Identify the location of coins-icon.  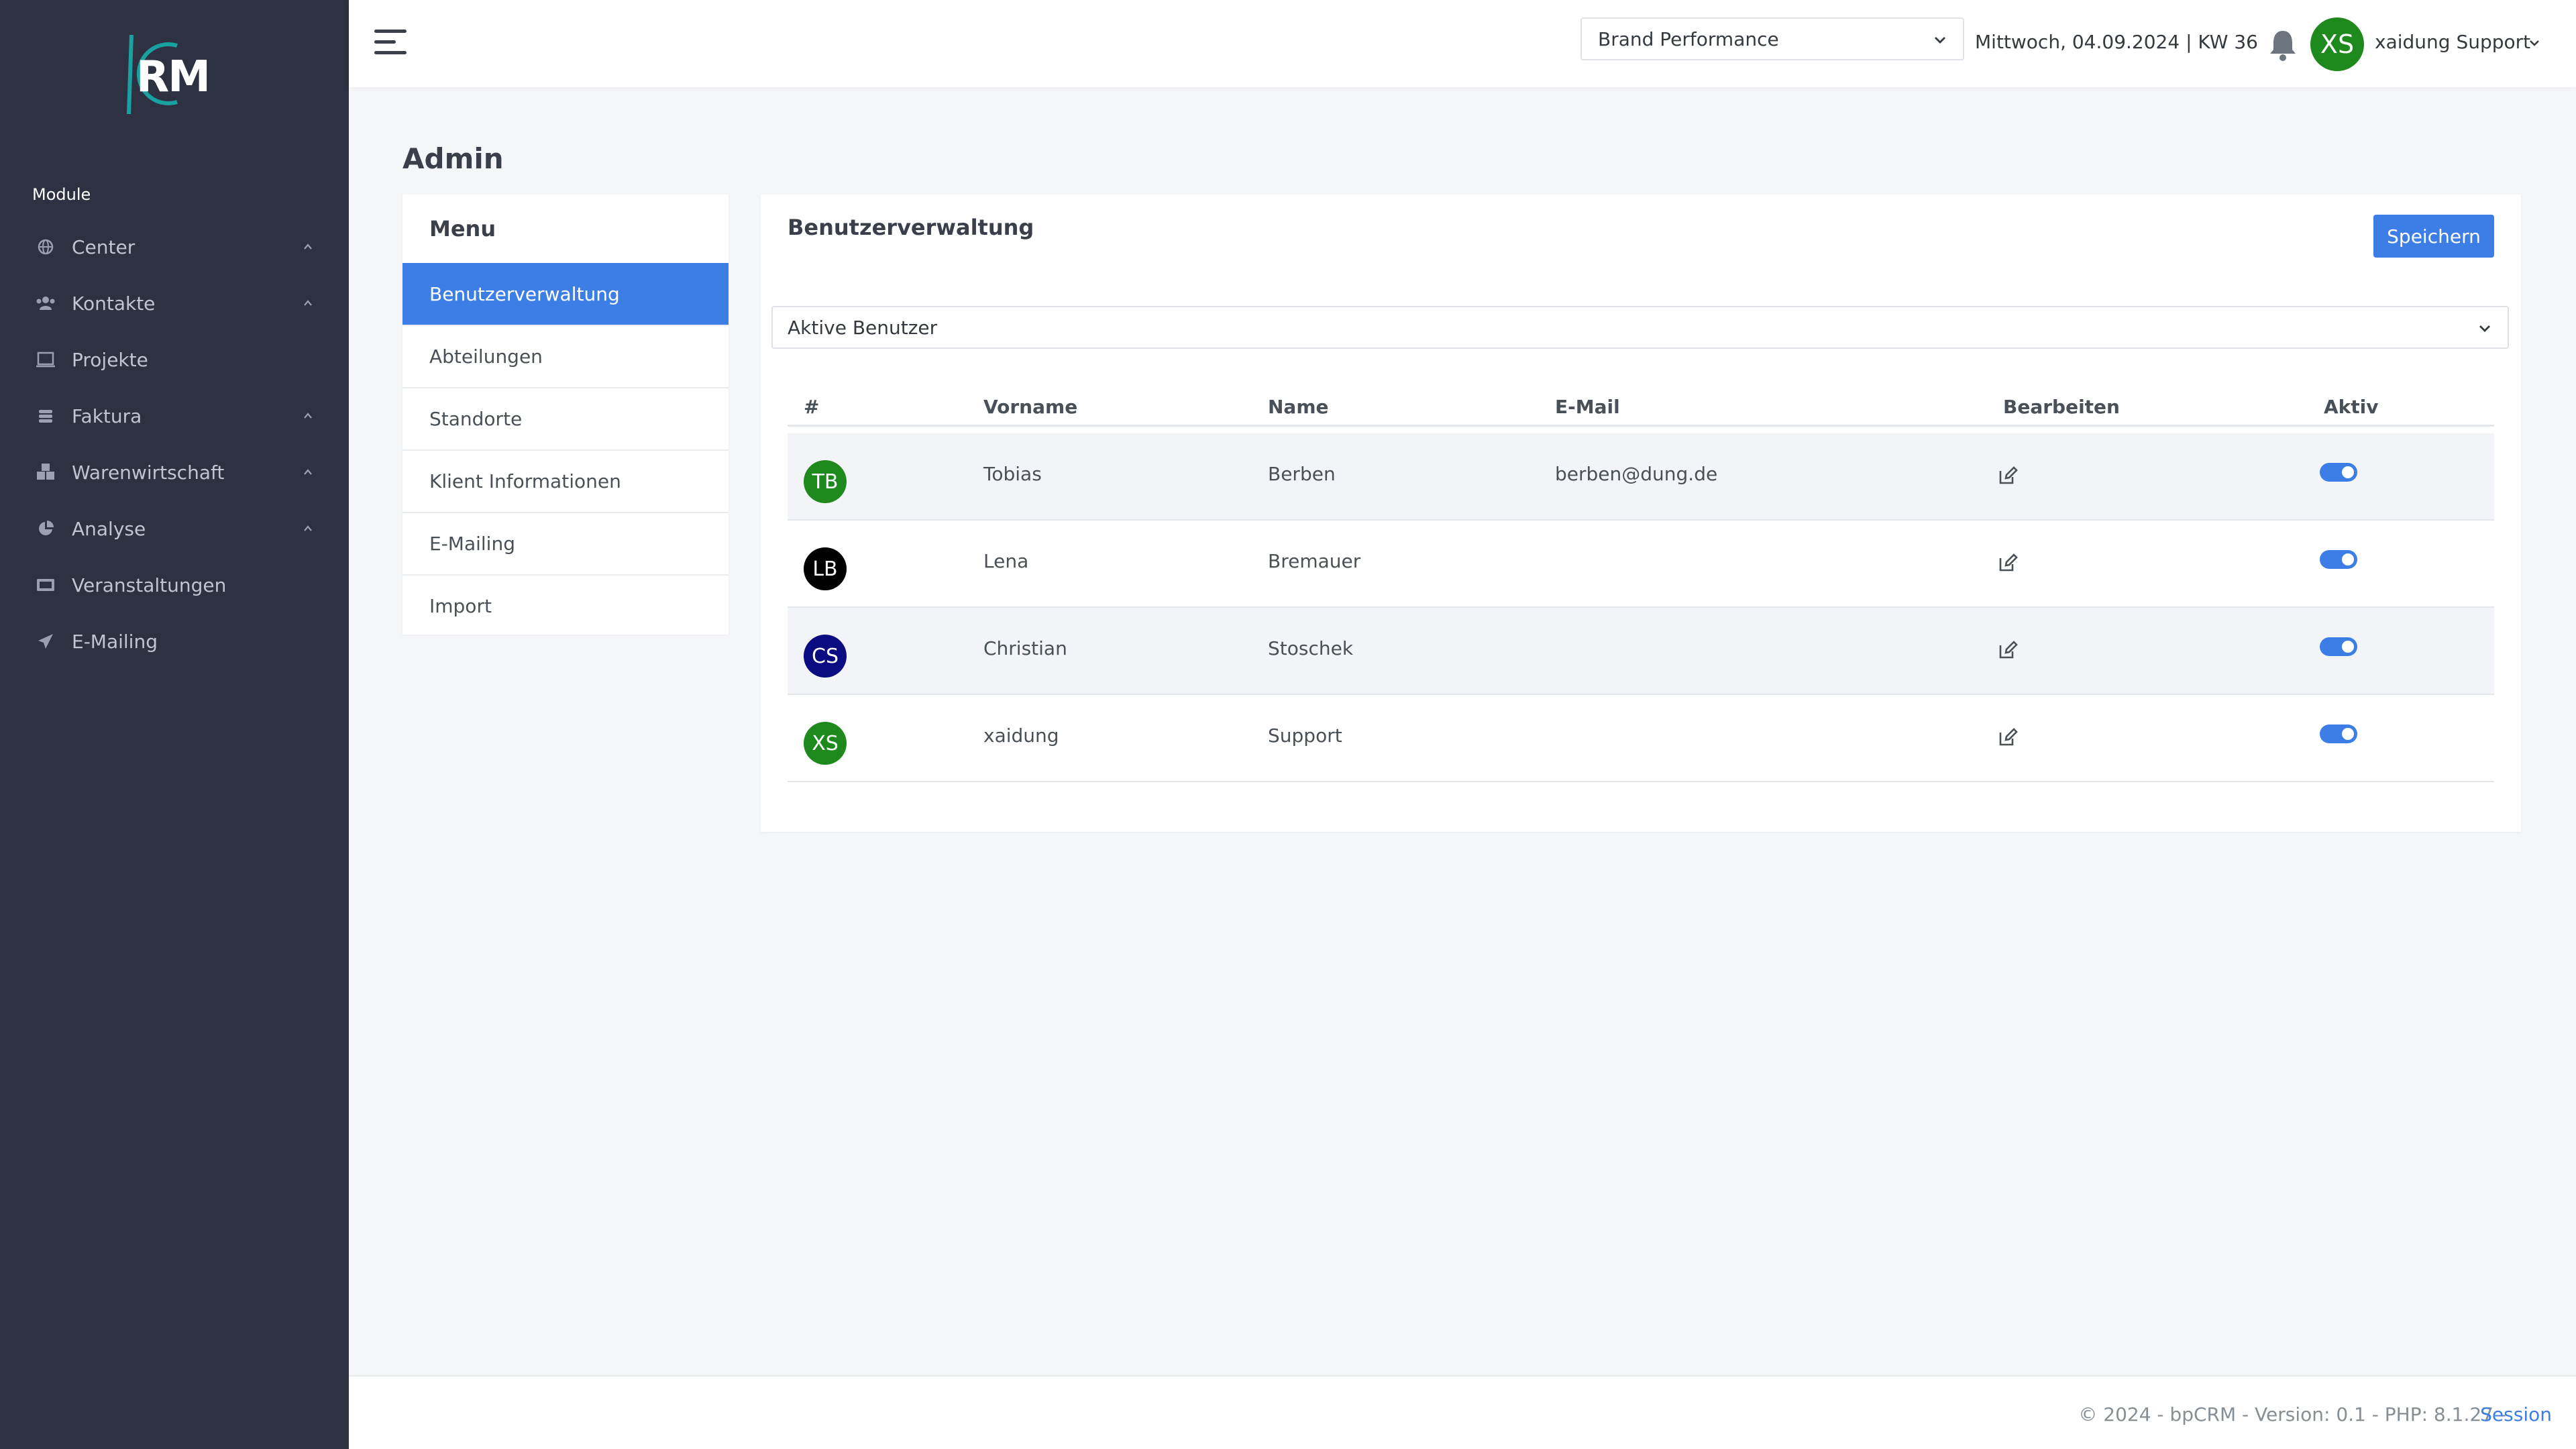
(45, 416).